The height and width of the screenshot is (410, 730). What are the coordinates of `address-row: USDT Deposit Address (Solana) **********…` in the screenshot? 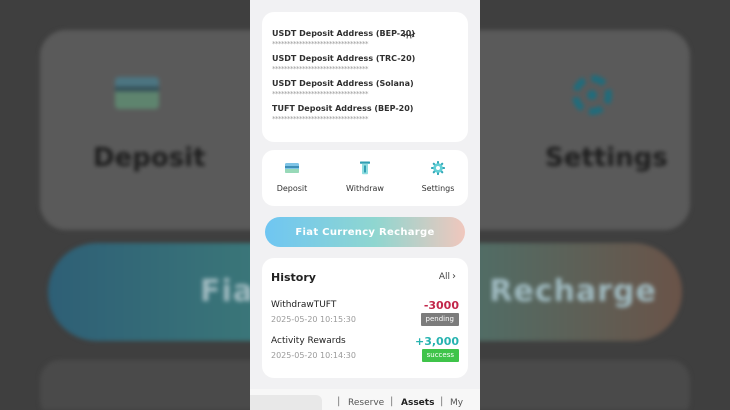 It's located at (365, 88).